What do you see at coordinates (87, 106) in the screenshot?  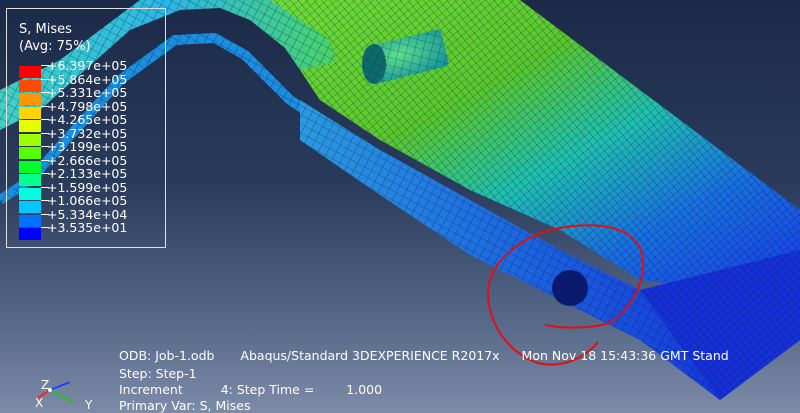 I see `legend-value: +4.798e+05` at bounding box center [87, 106].